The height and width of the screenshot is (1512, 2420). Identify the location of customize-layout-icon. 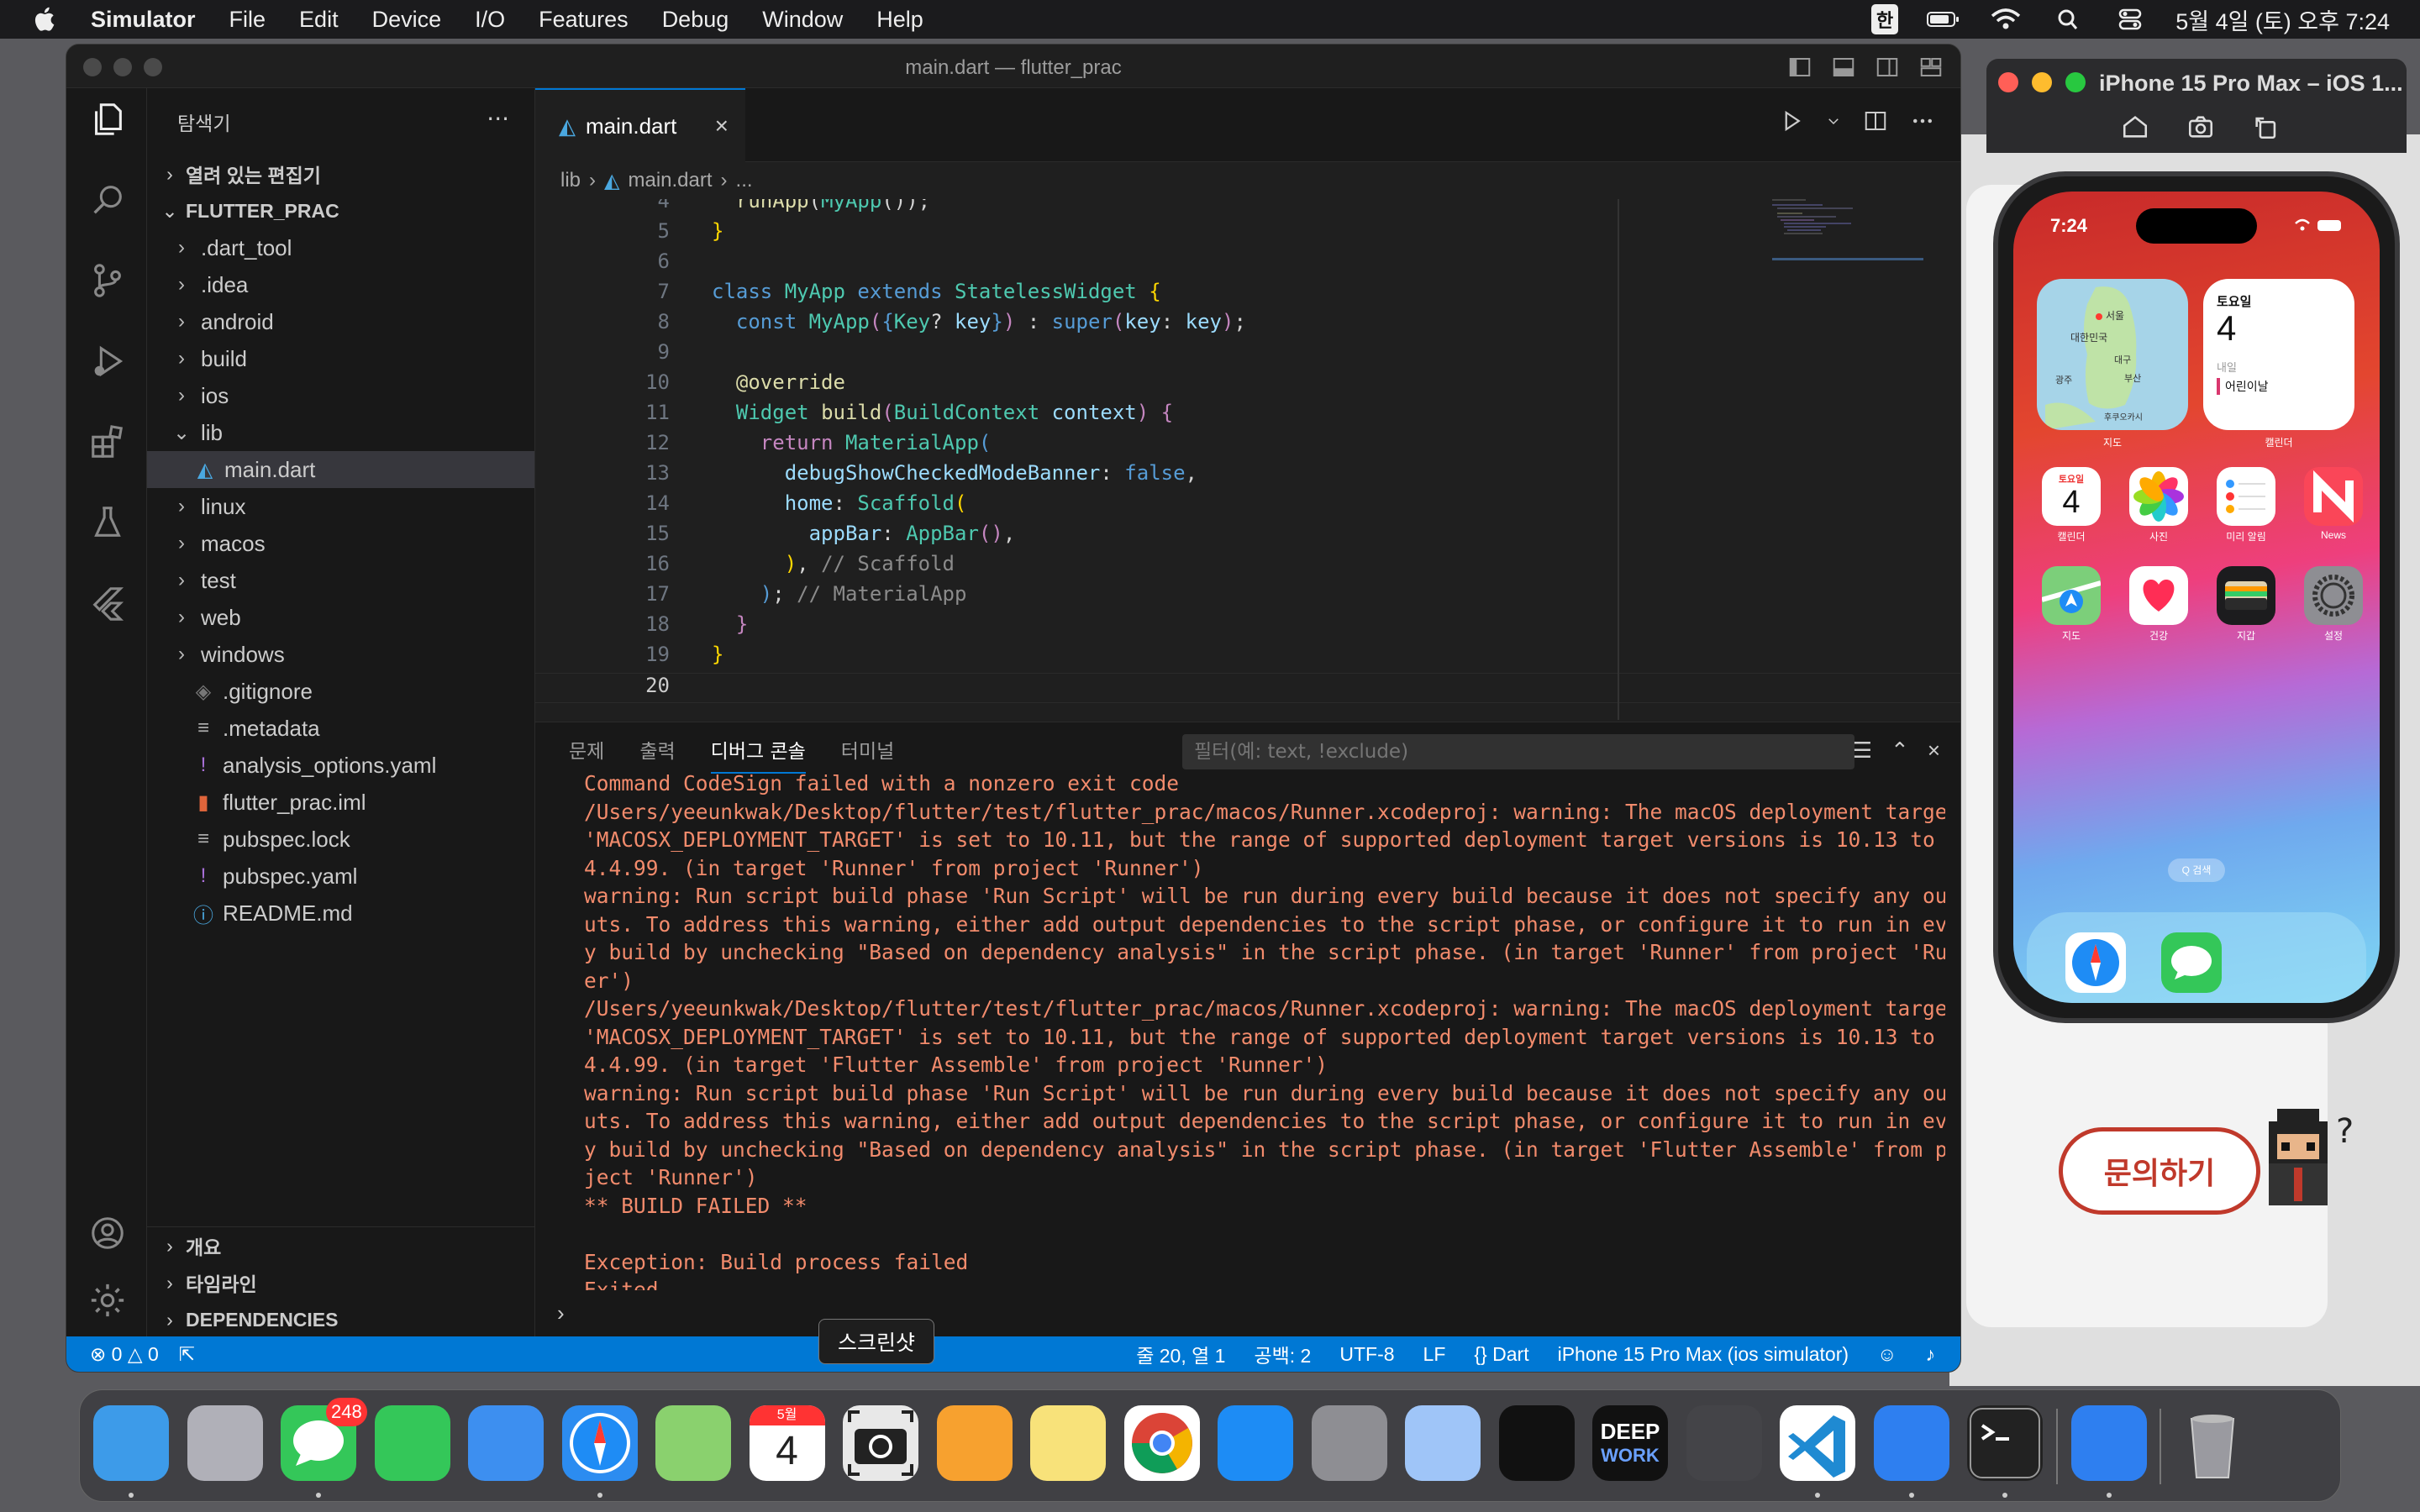
(1931, 67).